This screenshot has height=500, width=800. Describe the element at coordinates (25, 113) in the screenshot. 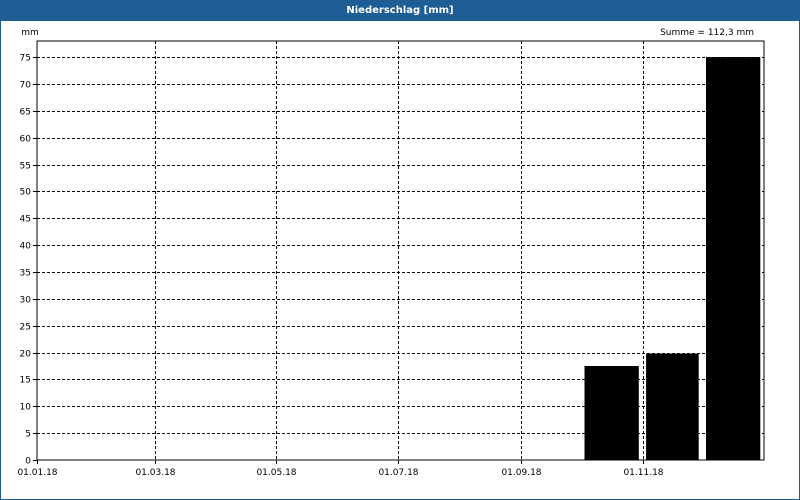

I see `y-tick-label: 65` at that location.